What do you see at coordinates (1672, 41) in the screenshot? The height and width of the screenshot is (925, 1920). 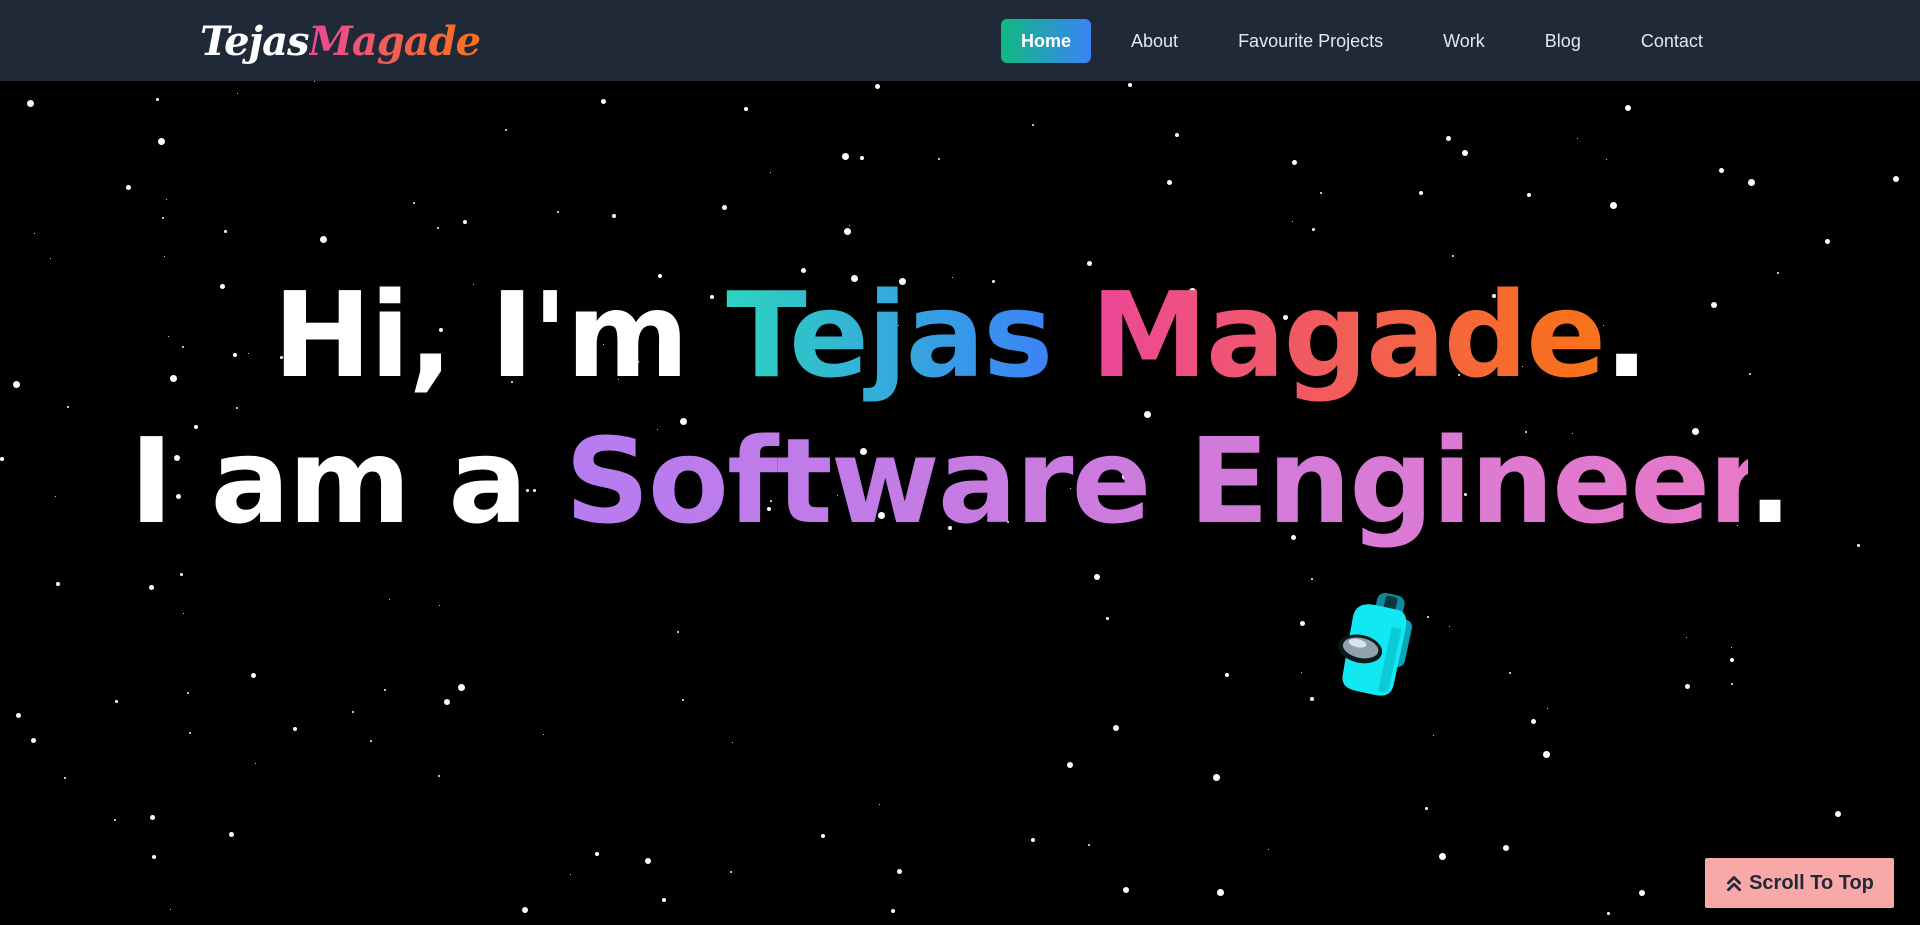 I see `nav-link-contact: Contact` at bounding box center [1672, 41].